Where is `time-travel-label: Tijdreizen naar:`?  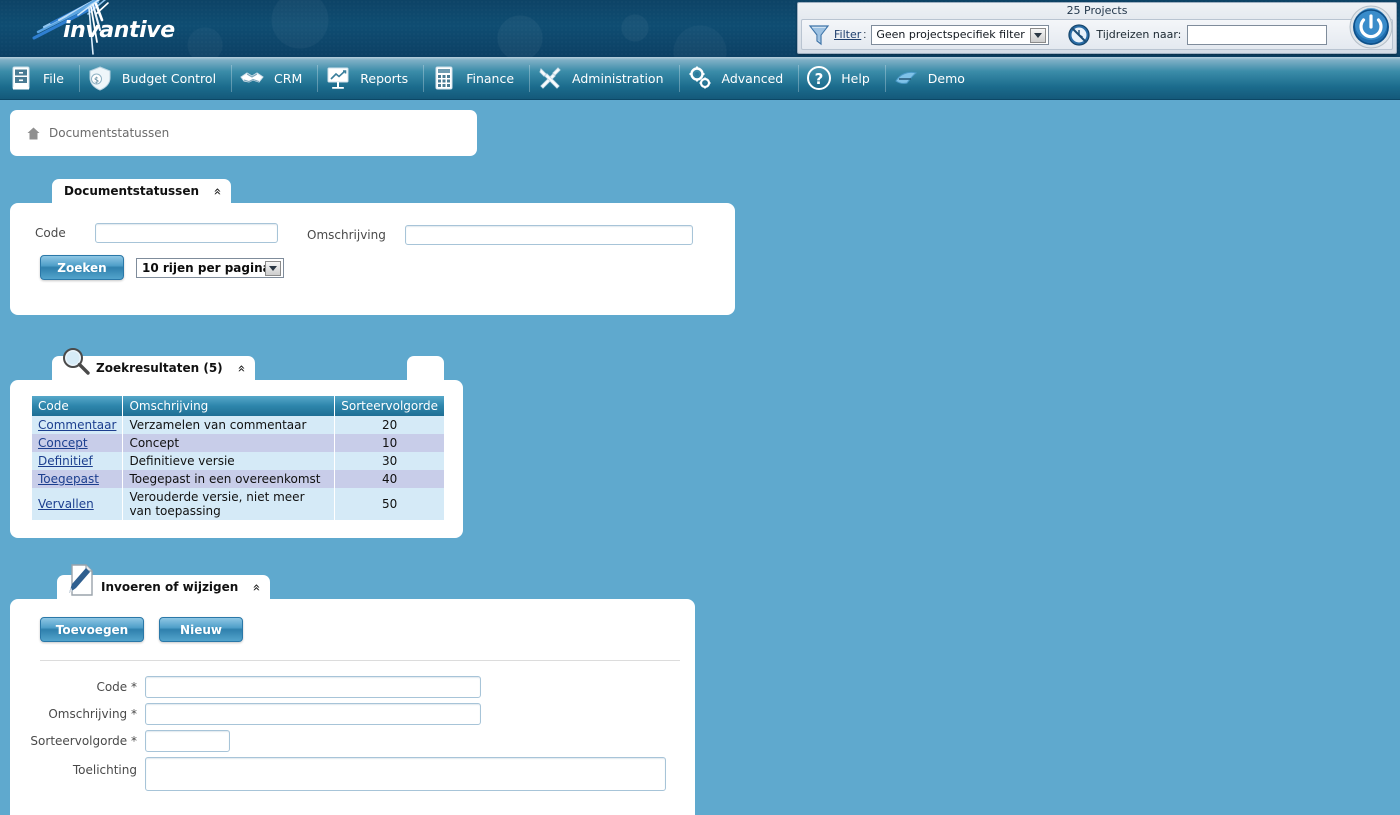 time-travel-label: Tijdreizen naar: is located at coordinates (1139, 34).